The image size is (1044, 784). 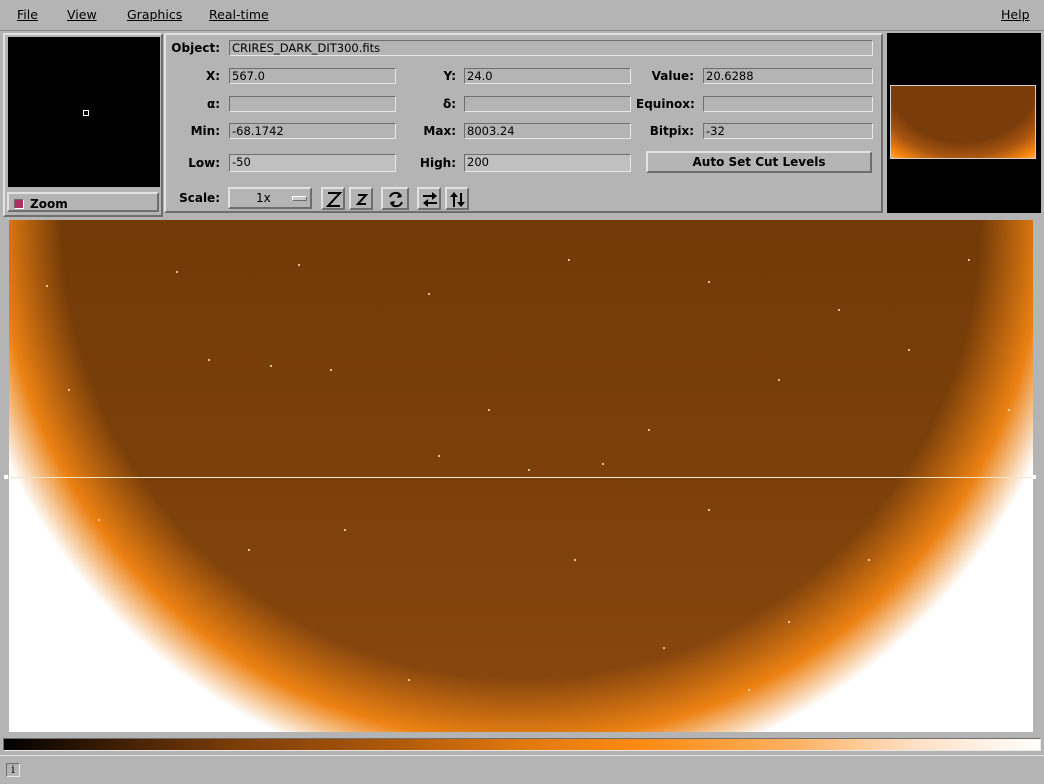 What do you see at coordinates (83, 202) in the screenshot?
I see `zoom-toggle: Zoom` at bounding box center [83, 202].